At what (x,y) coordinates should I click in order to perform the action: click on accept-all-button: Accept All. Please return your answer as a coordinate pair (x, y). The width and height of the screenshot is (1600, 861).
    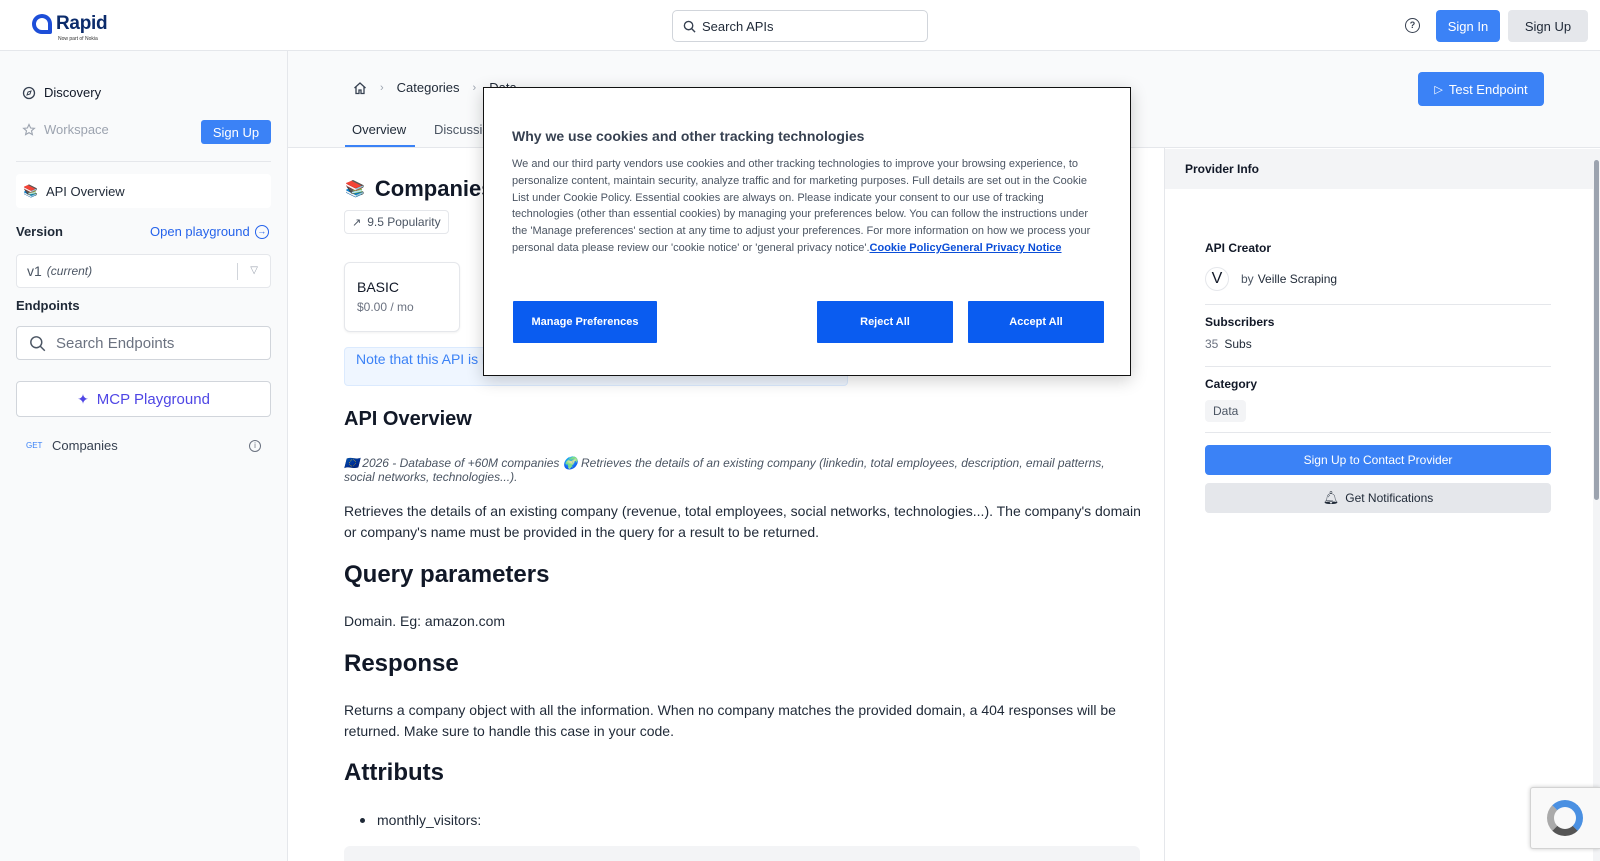
    Looking at the image, I should click on (1036, 322).